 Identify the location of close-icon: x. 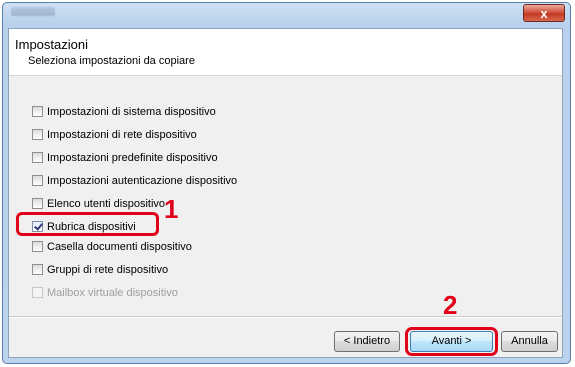
(544, 13).